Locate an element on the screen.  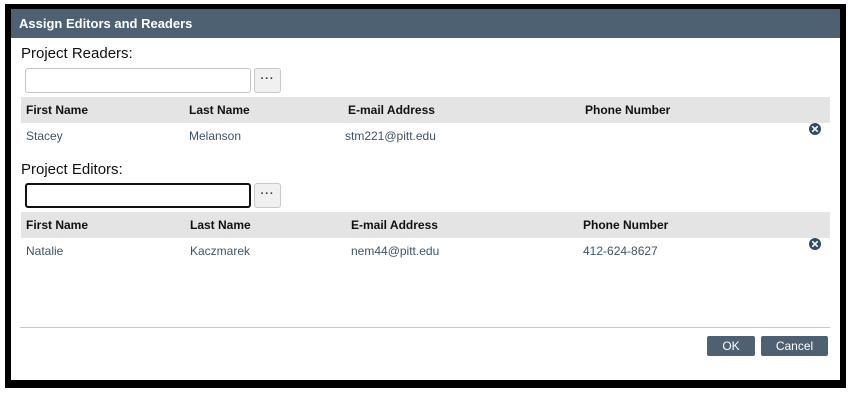
editors-lookup: ··· is located at coordinates (153, 195).